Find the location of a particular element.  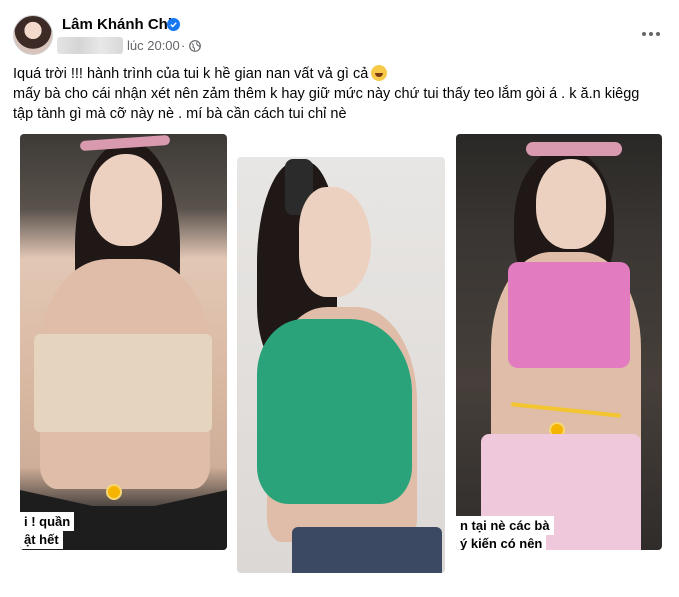

headband is located at coordinates (574, 149).